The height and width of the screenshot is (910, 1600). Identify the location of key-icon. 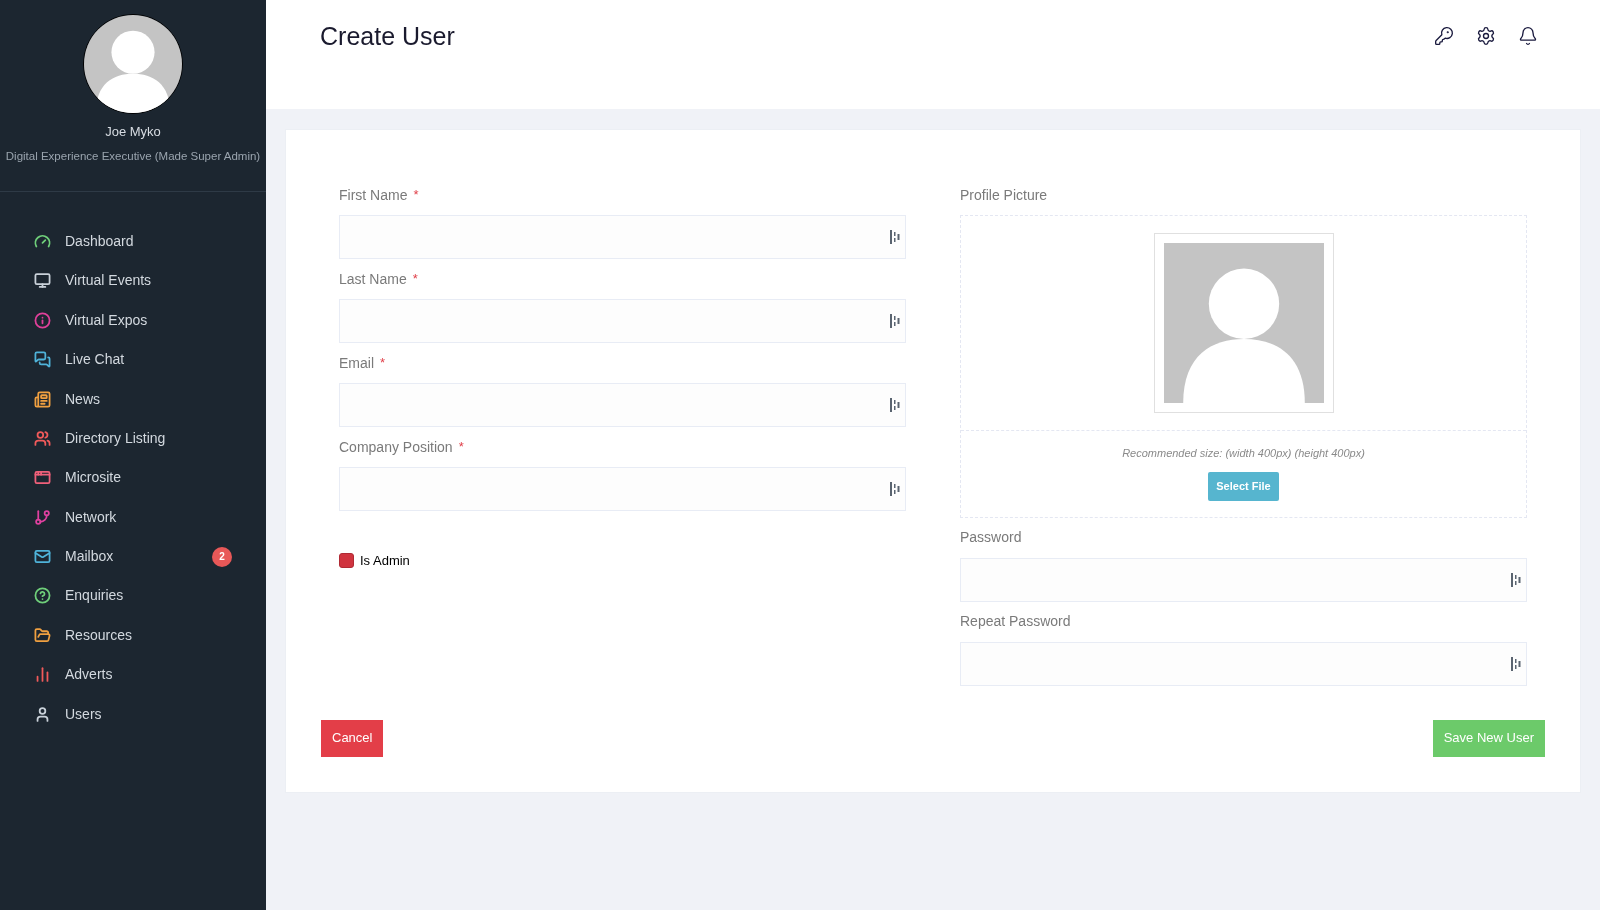
(1444, 36).